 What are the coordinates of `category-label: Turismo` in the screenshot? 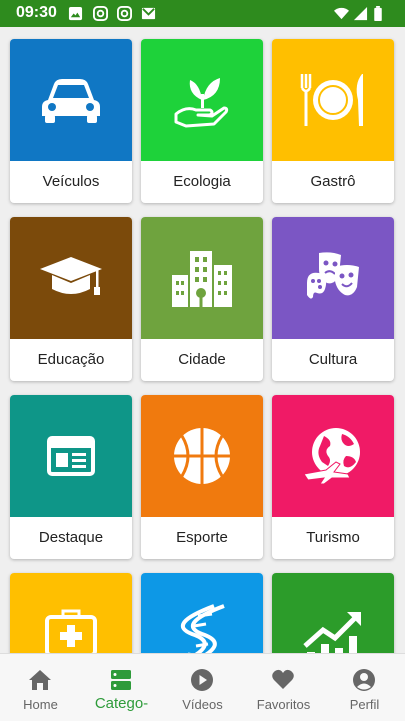 It's located at (333, 537).